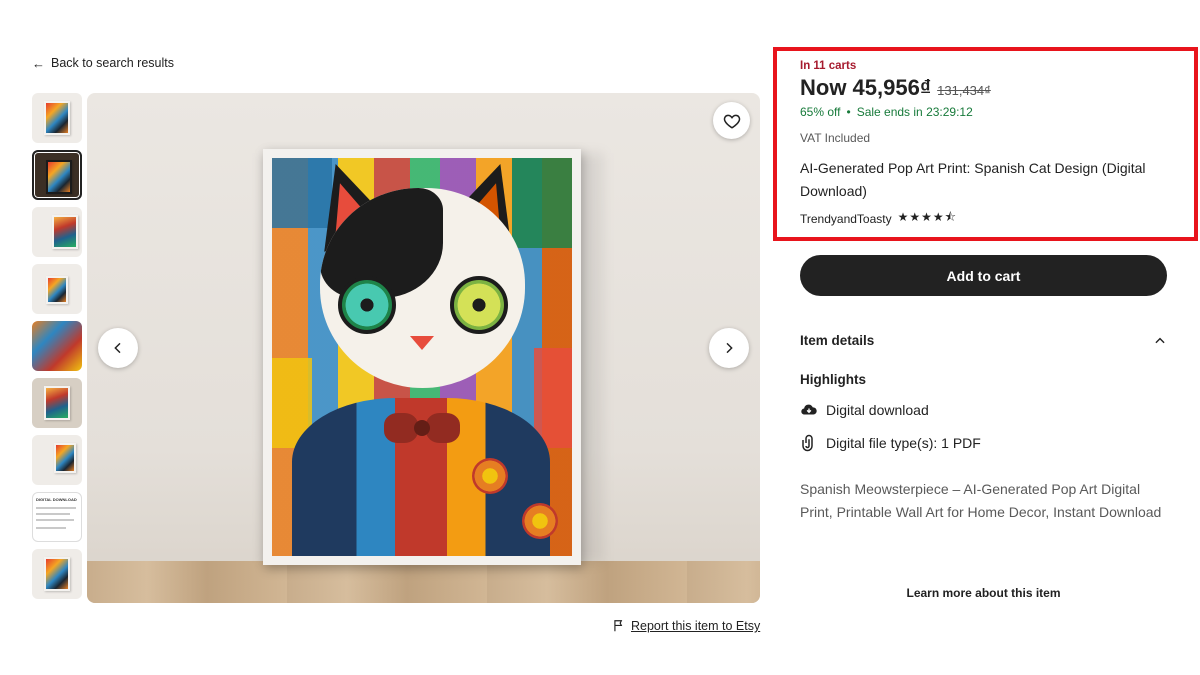  I want to click on description-fade-overlay, so click(985, 555).